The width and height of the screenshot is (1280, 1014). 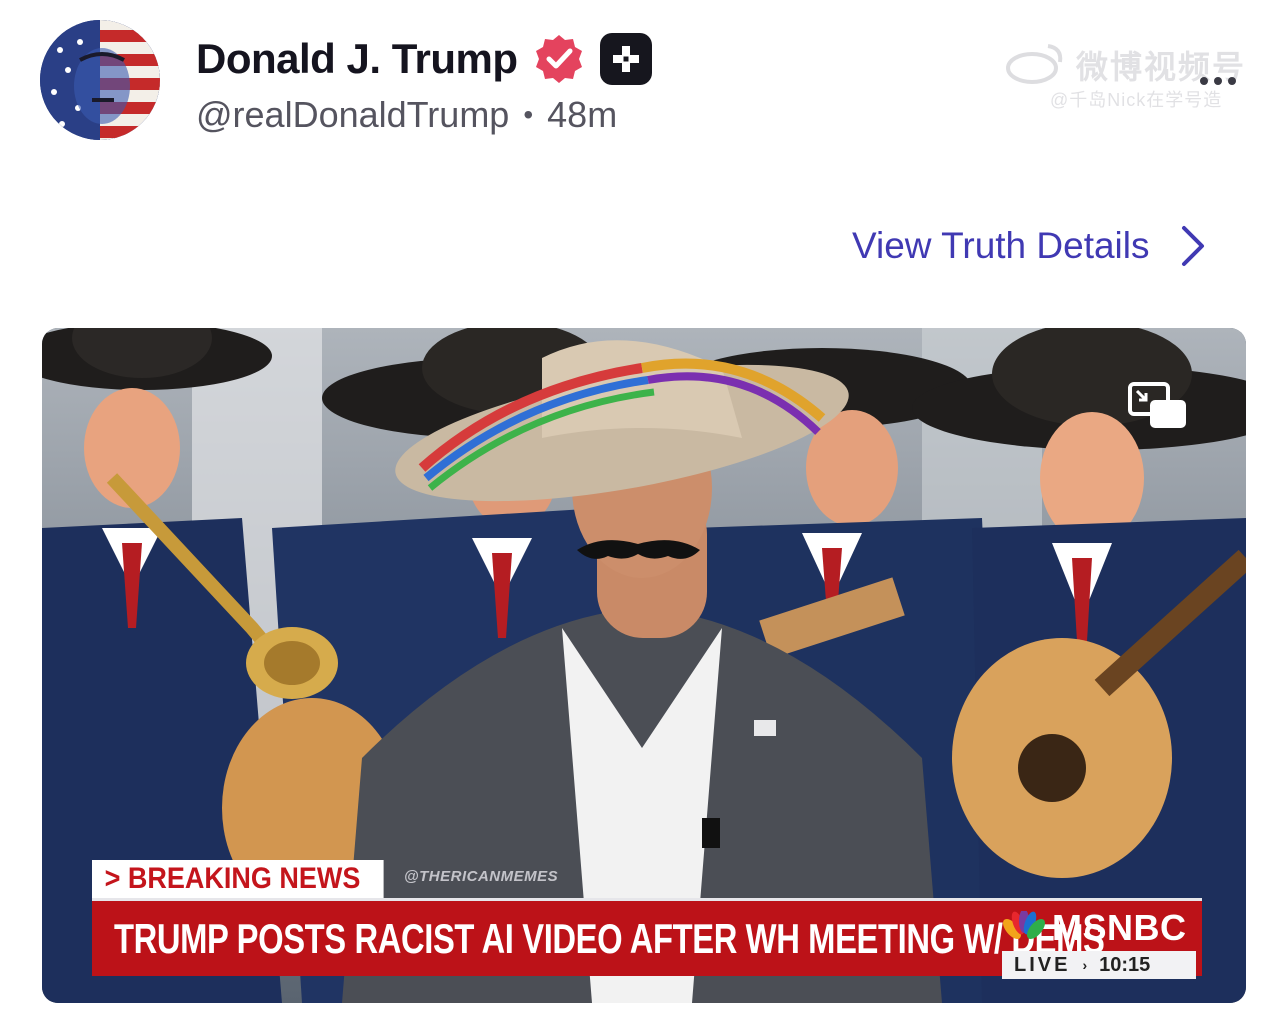 I want to click on more-dots-icon, so click(x=1204, y=81).